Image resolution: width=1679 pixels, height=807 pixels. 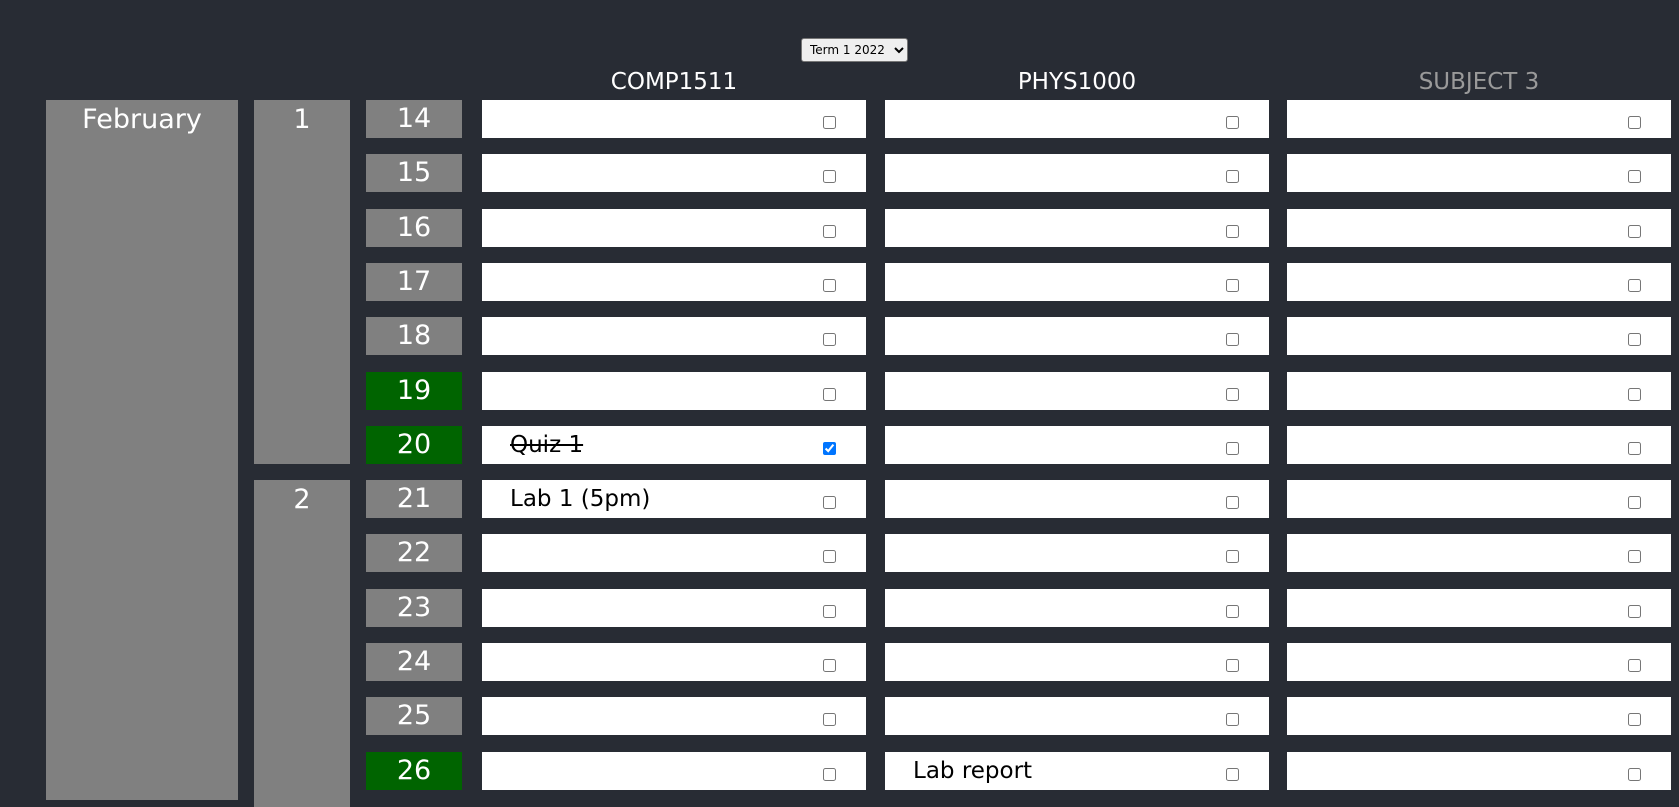 What do you see at coordinates (302, 500) in the screenshot?
I see `week-label: 2` at bounding box center [302, 500].